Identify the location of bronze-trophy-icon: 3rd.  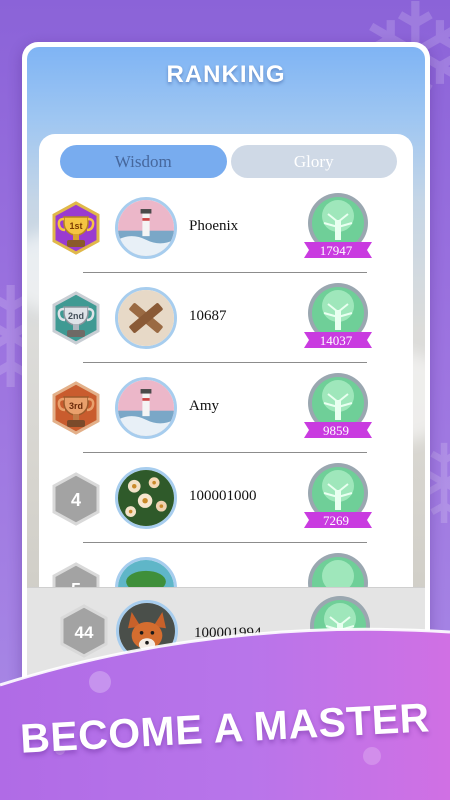
(76, 408).